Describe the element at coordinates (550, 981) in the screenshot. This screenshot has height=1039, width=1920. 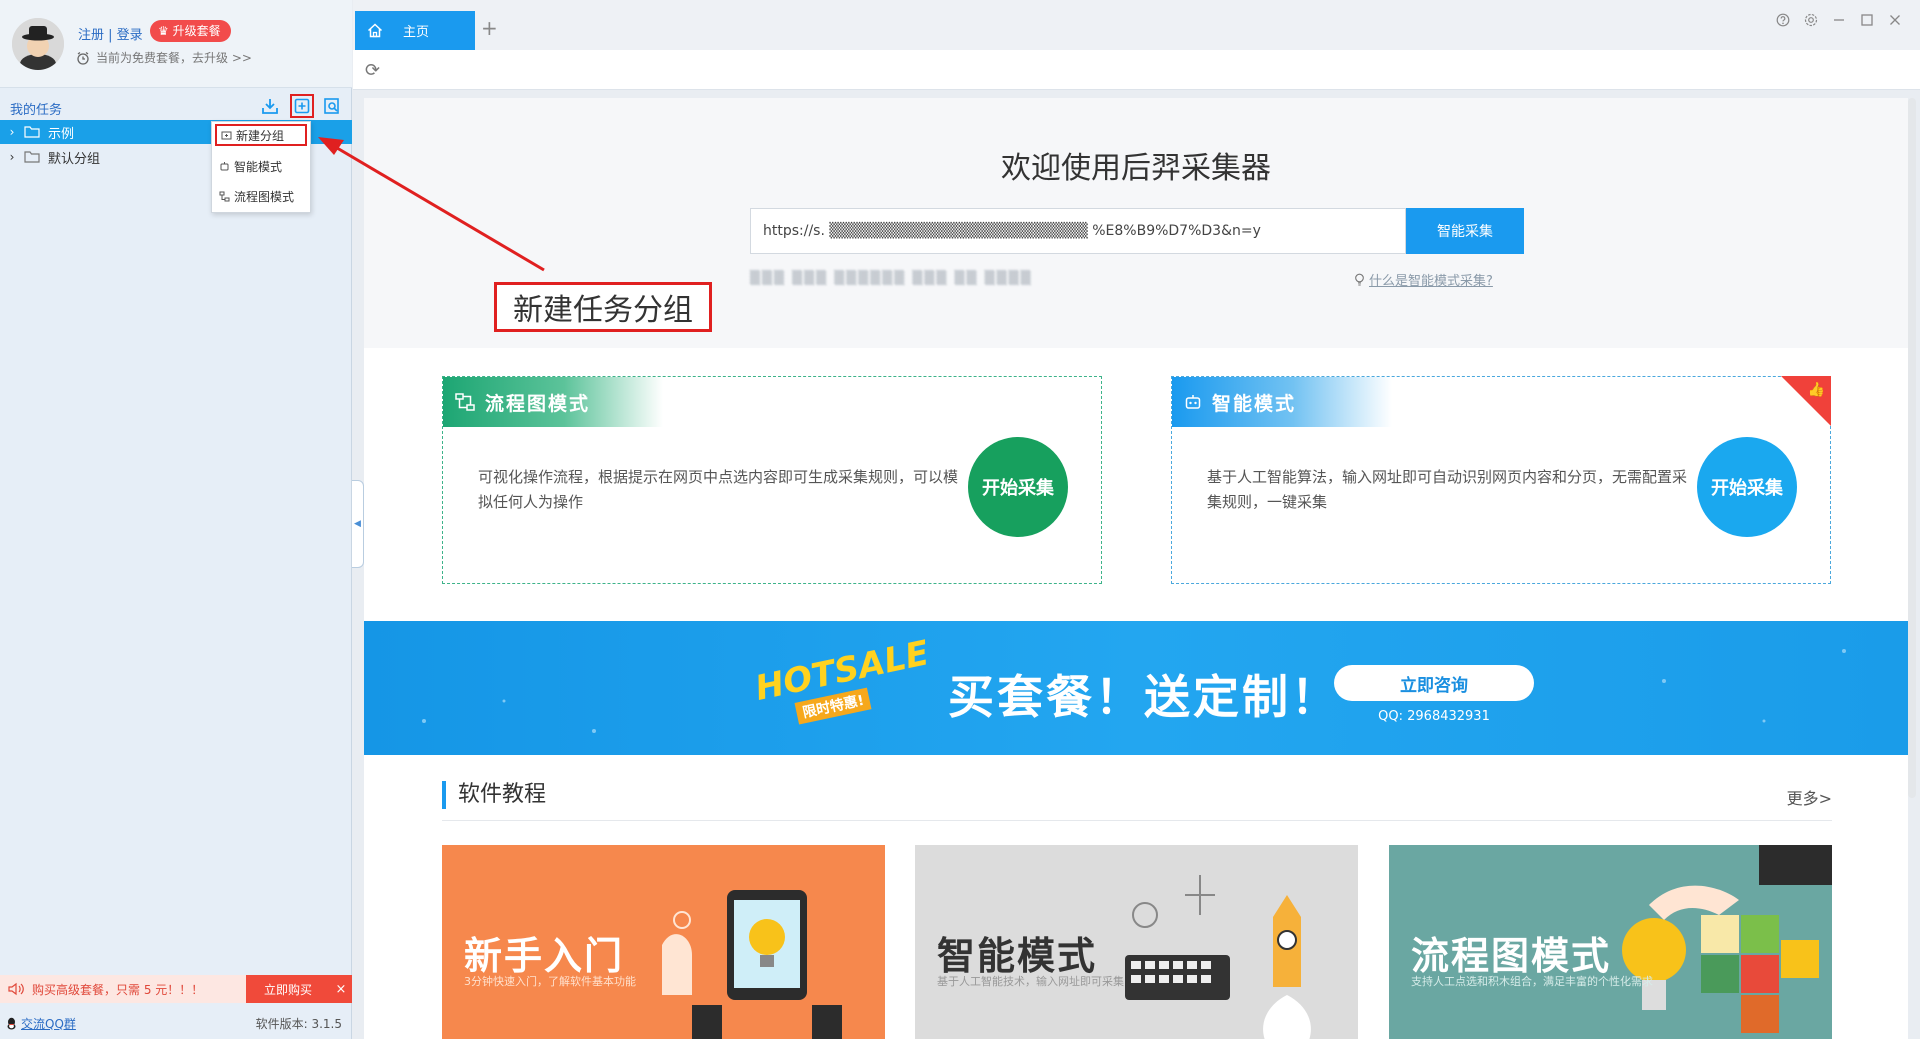
I see `tutorial-subtitle: 3分钟快速入门，了解软件基本功能` at that location.